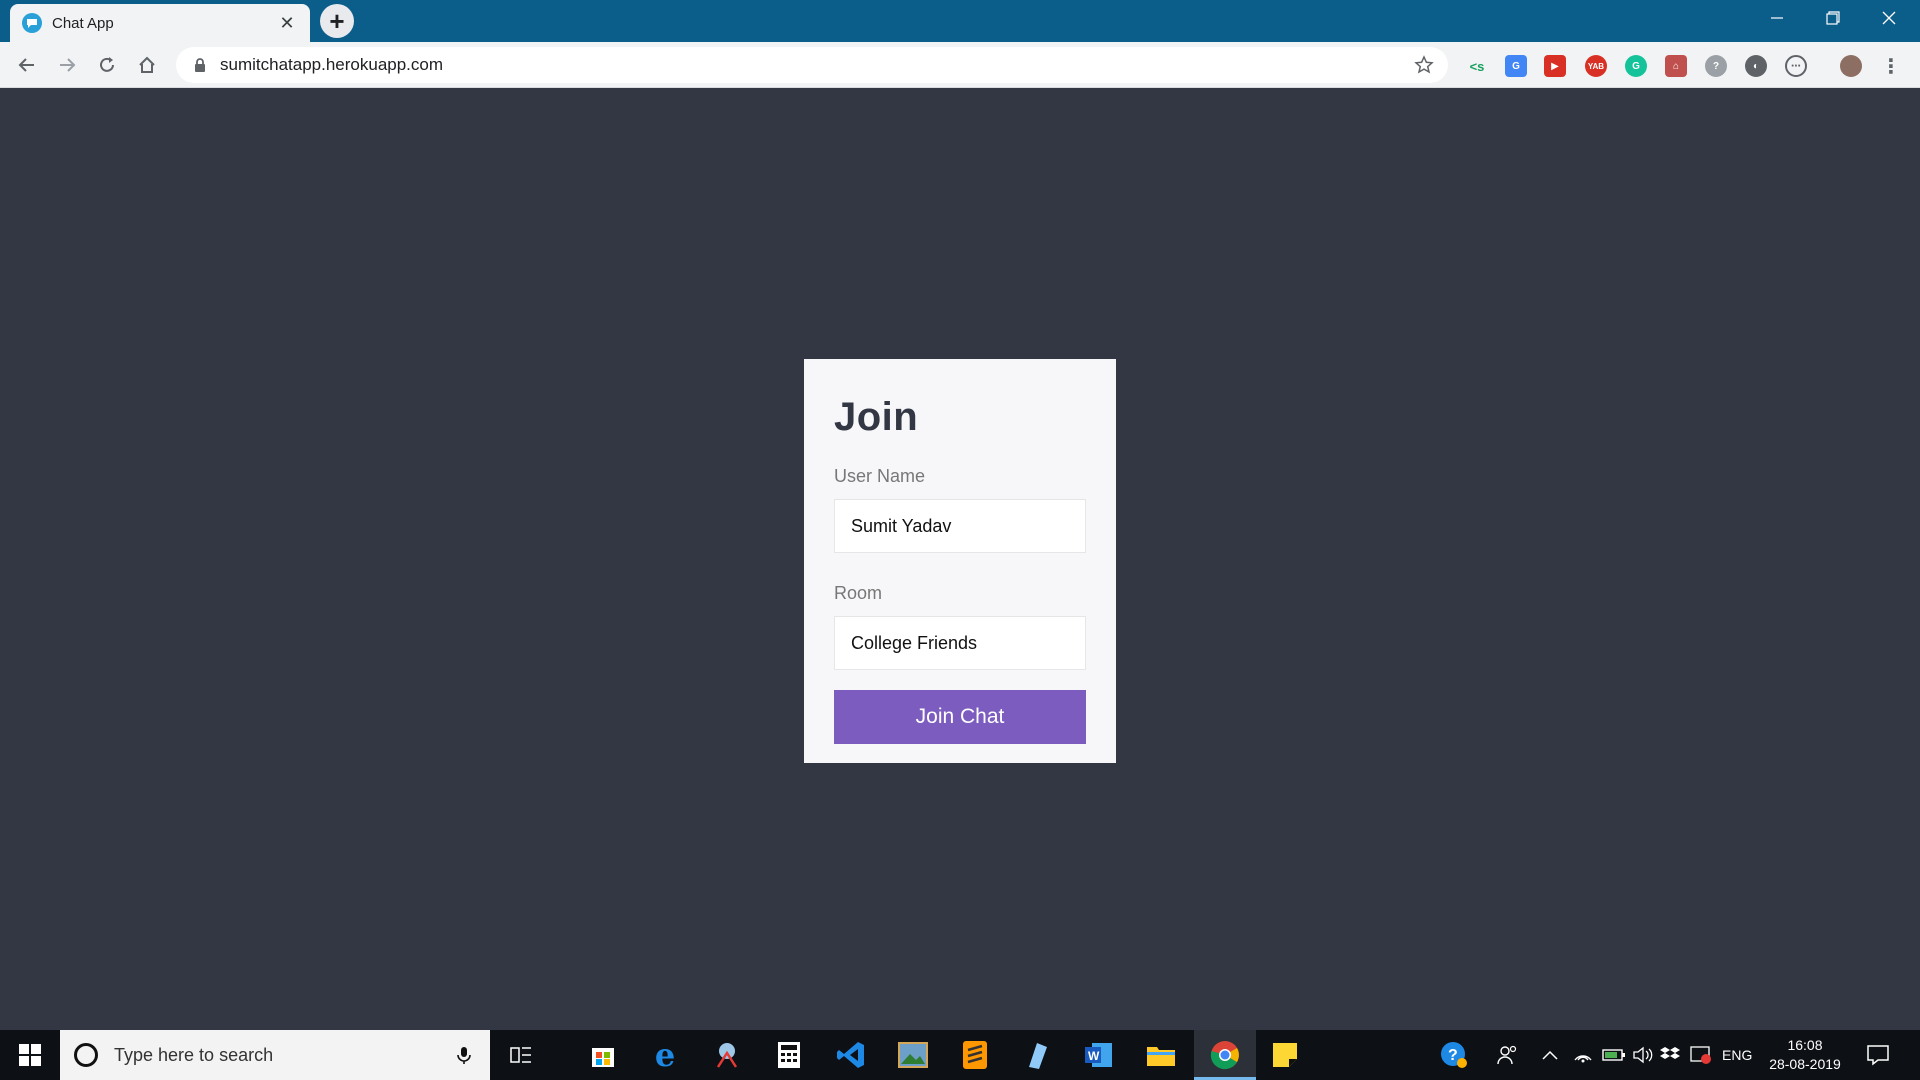 The height and width of the screenshot is (1080, 1920). Describe the element at coordinates (851, 1055) in the screenshot. I see `vscode-icon` at that location.